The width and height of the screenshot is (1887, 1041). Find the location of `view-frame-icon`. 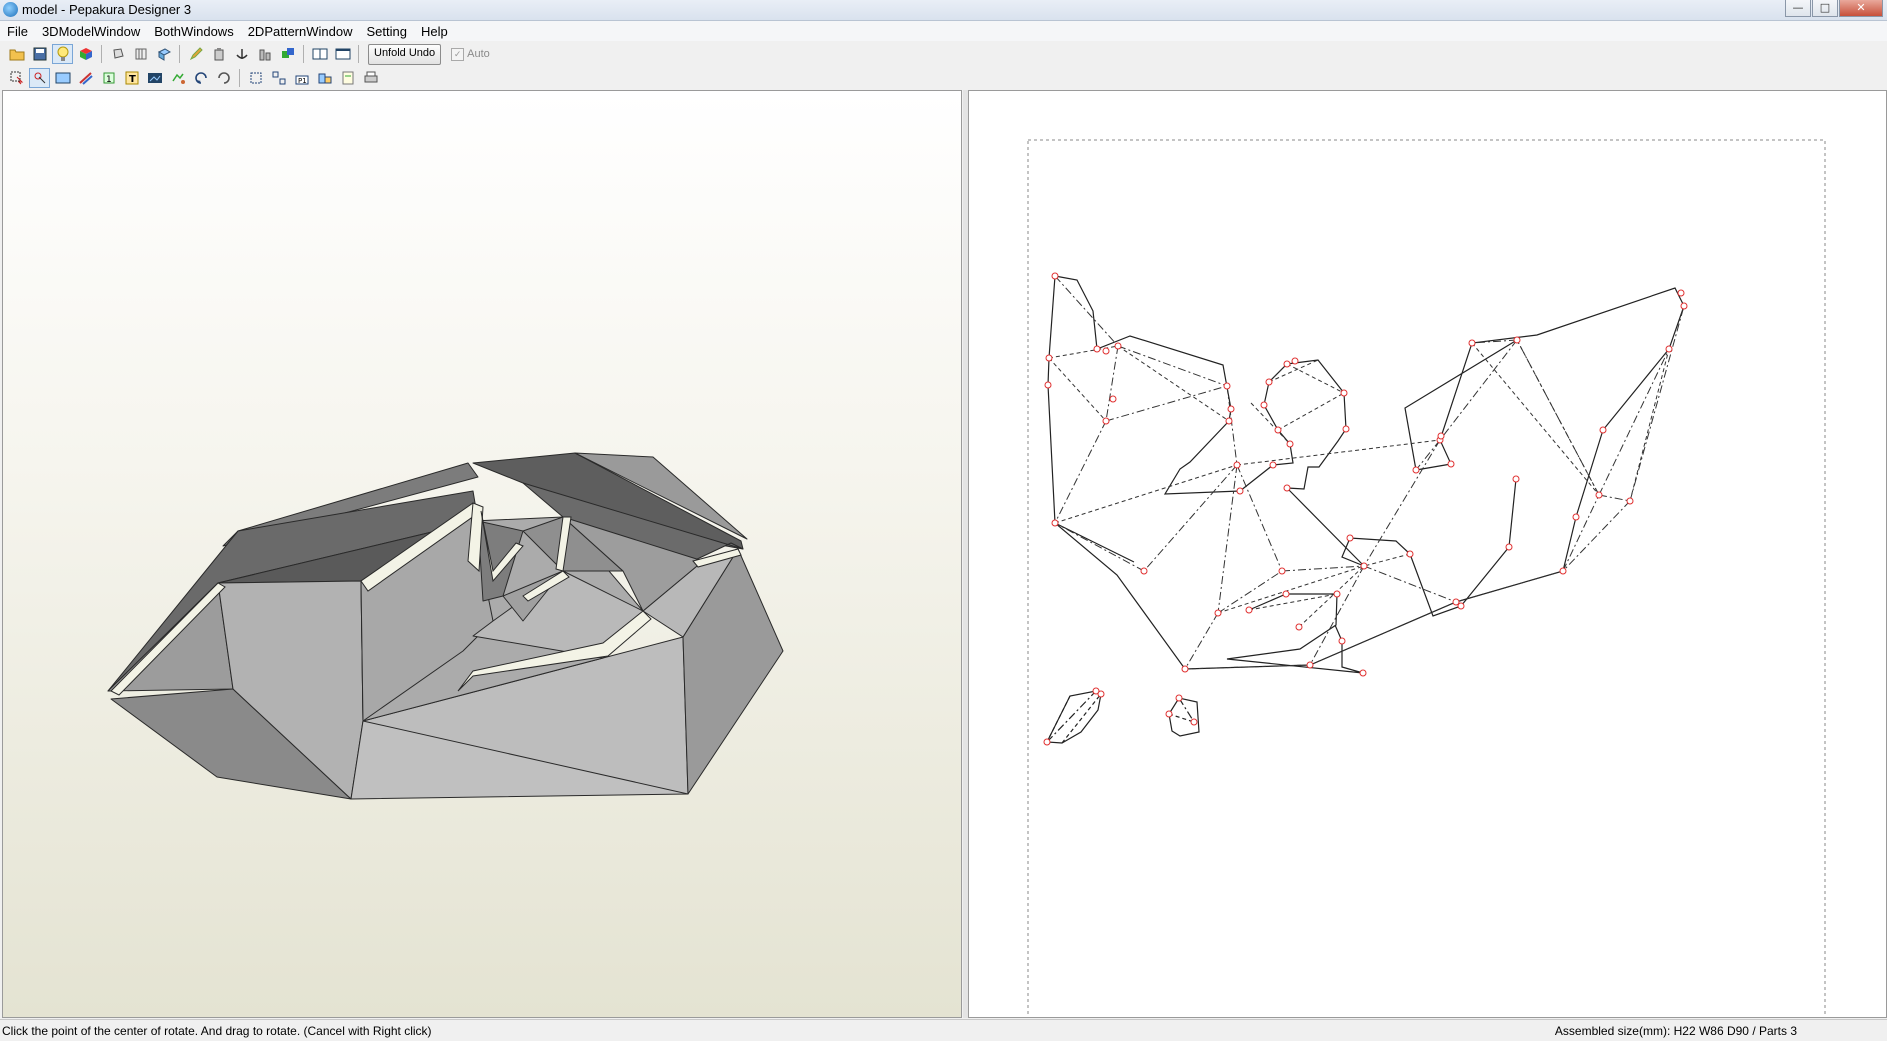

view-frame-icon is located at coordinates (62, 78).